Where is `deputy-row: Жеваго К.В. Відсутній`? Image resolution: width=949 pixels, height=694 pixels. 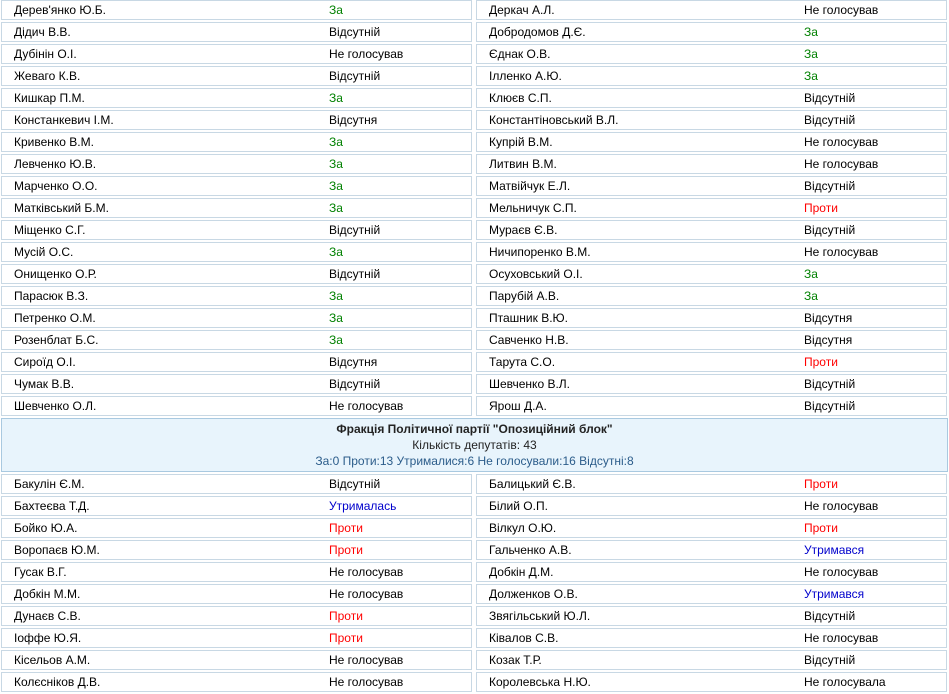 deputy-row: Жеваго К.В. Відсутній is located at coordinates (236, 76).